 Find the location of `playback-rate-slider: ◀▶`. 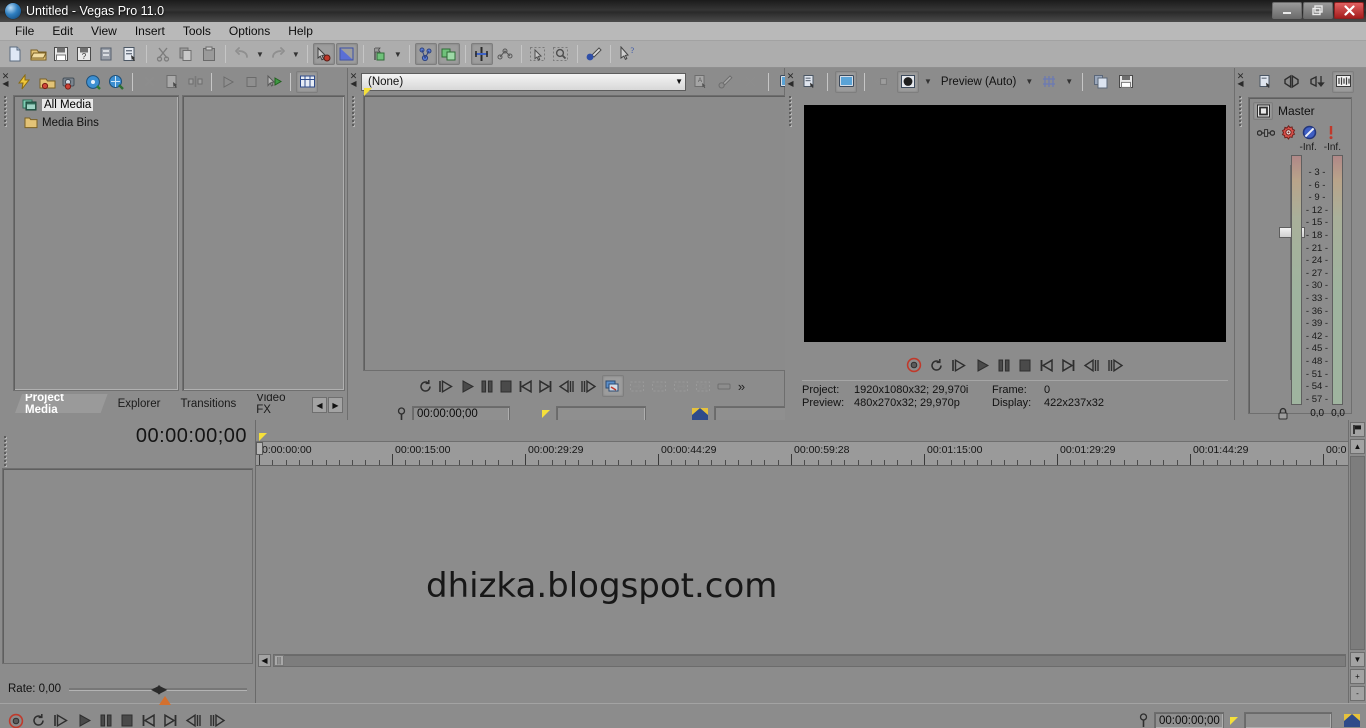

playback-rate-slider: ◀▶ is located at coordinates (158, 693).